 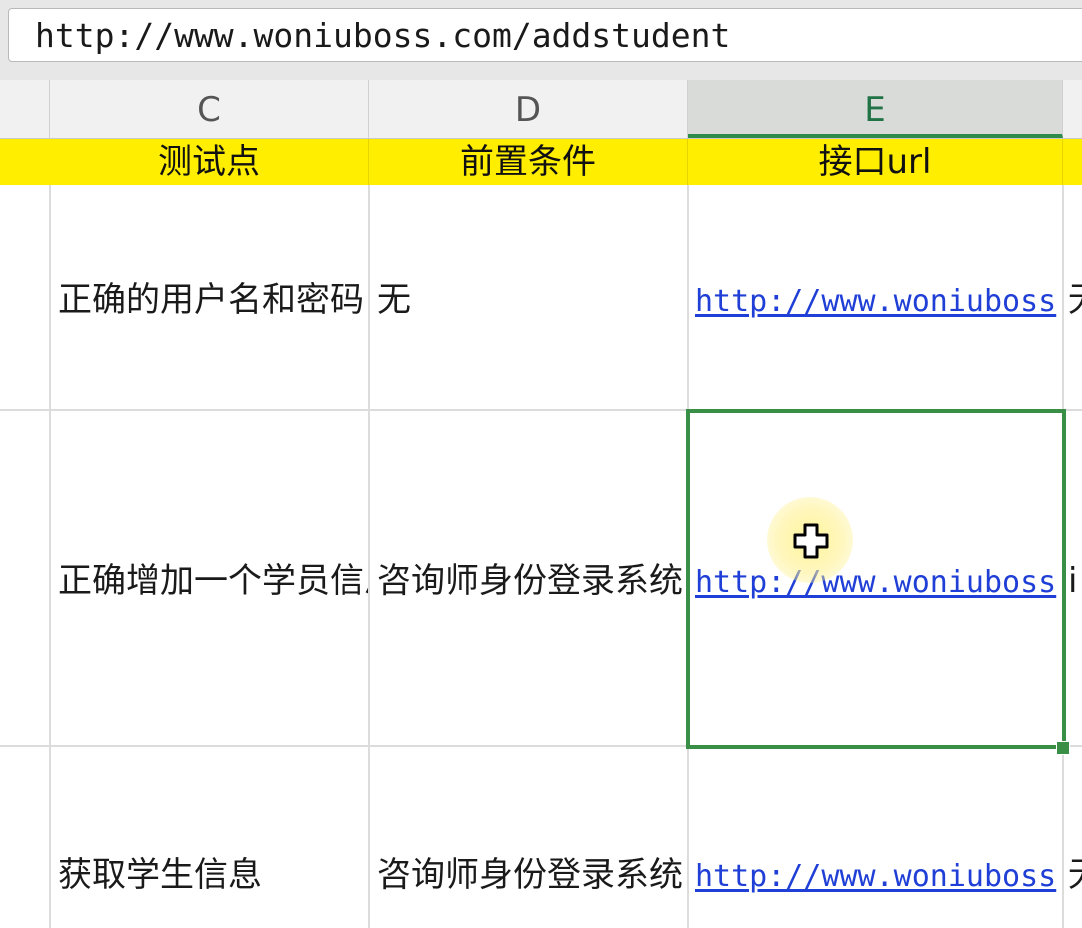 What do you see at coordinates (1075, 875) in the screenshot?
I see `cell-f-row3: 无` at bounding box center [1075, 875].